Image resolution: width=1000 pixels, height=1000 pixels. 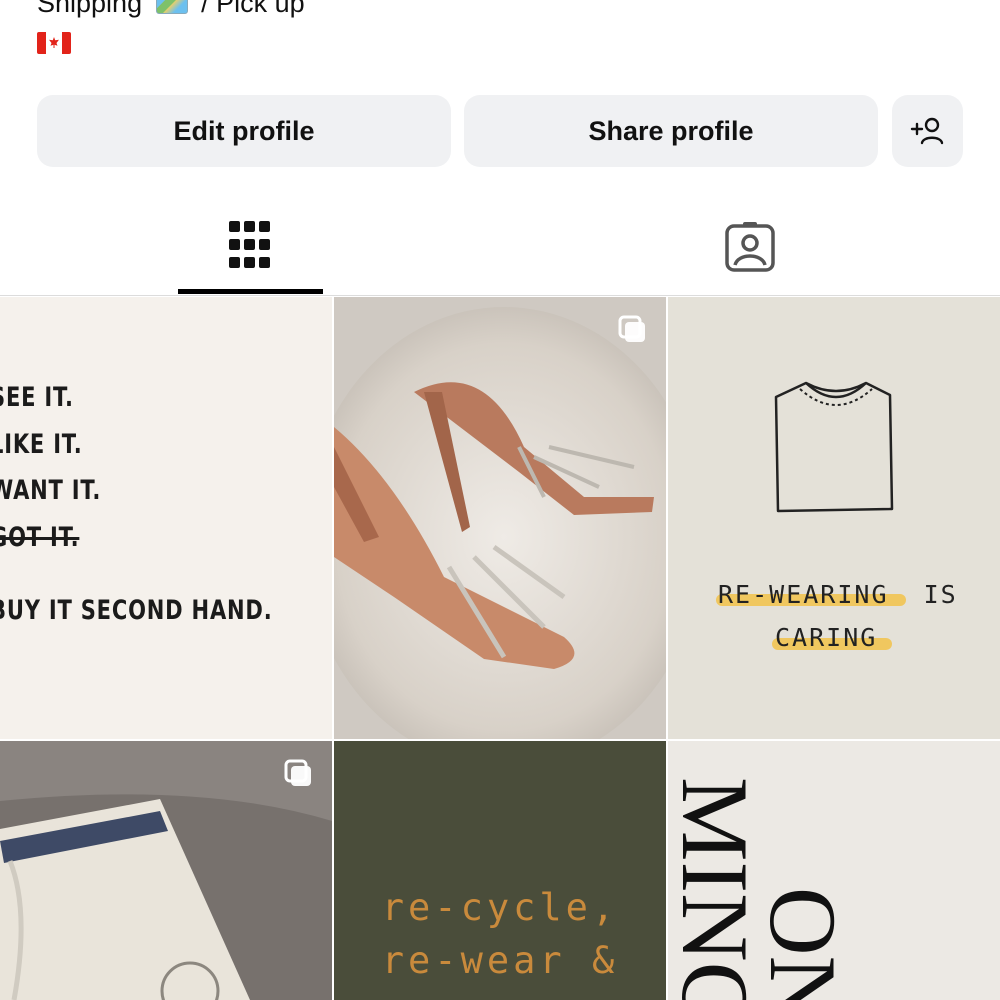 What do you see at coordinates (940, 594) in the screenshot?
I see `caption-is: IS` at bounding box center [940, 594].